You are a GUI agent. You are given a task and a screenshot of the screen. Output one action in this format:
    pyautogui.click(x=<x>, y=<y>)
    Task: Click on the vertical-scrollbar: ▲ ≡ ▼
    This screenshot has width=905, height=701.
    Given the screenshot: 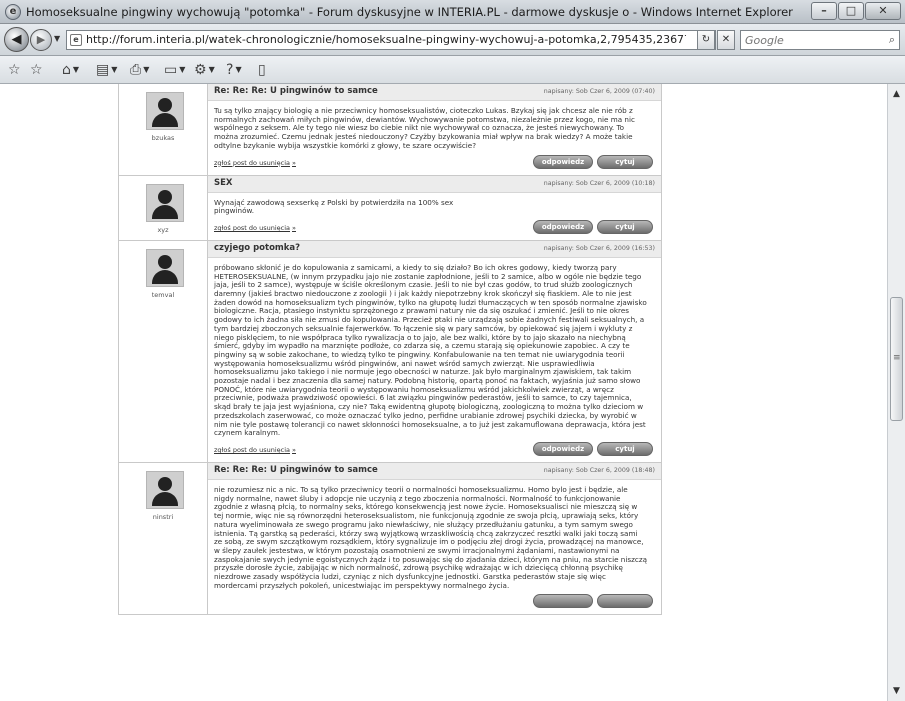 What is the action you would take?
    pyautogui.click(x=896, y=392)
    